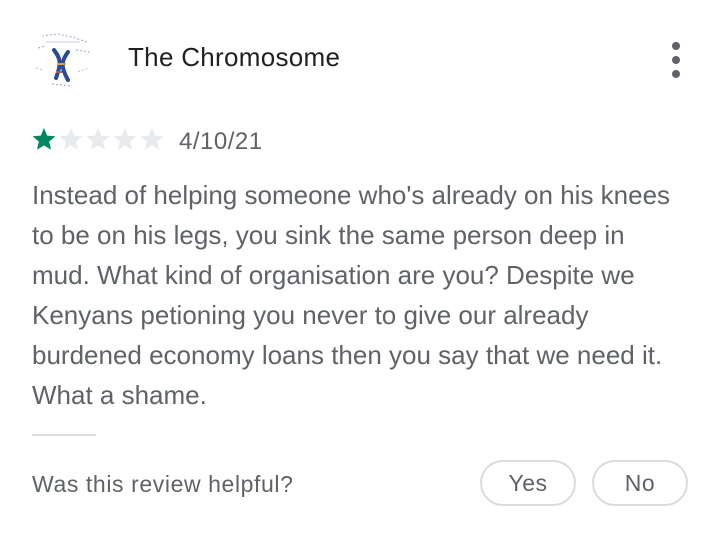 This screenshot has width=720, height=553. I want to click on yes-button: Yes, so click(528, 483).